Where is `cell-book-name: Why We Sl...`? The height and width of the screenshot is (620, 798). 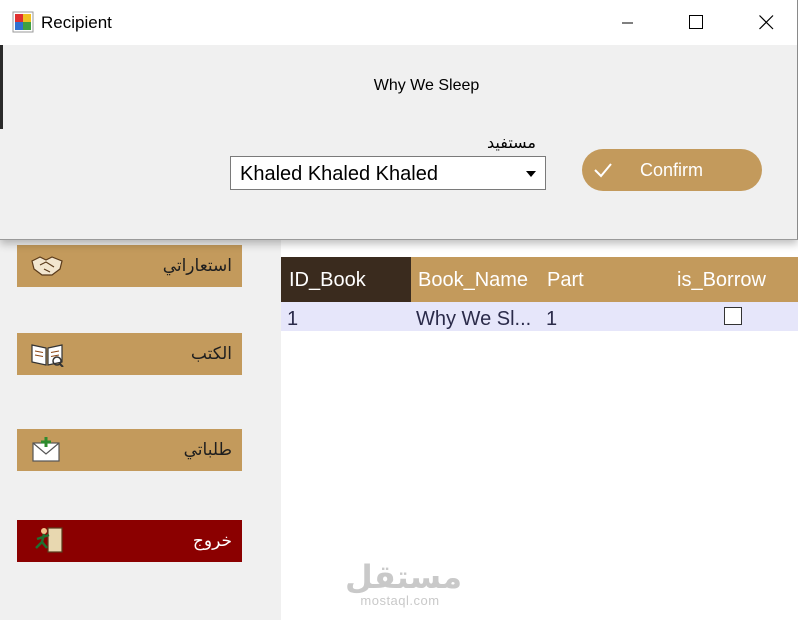 cell-book-name: Why We Sl... is located at coordinates (474, 319).